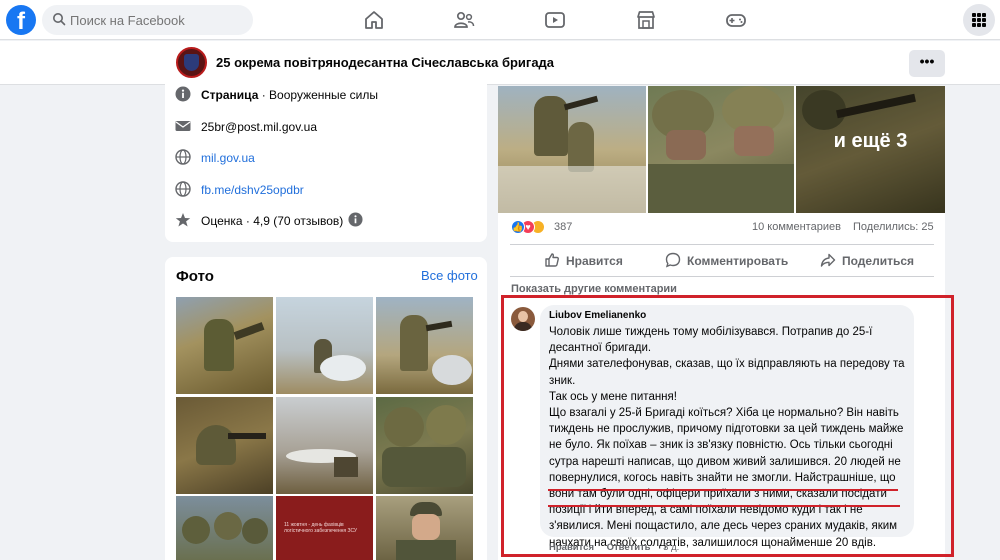  I want to click on shares-count: Поделились: 25, so click(893, 227).